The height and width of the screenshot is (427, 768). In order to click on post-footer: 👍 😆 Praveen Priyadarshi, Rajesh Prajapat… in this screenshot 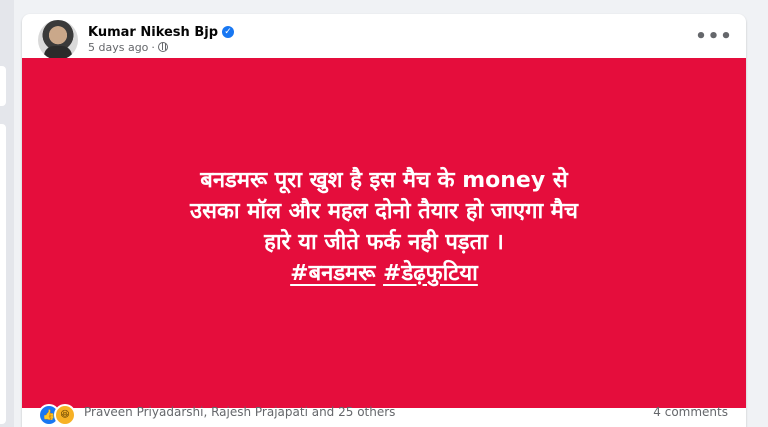, I will do `click(384, 412)`.